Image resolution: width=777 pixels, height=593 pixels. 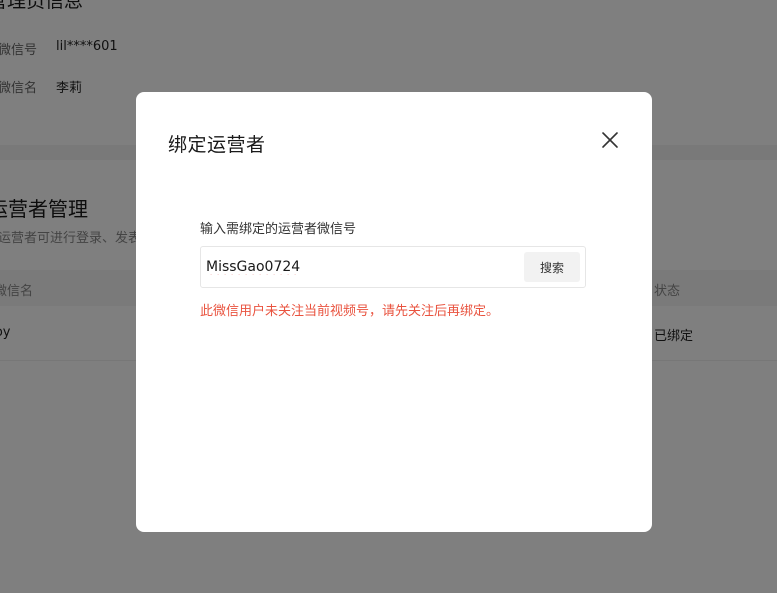 I want to click on wechat-id-field-label: 输入需绑定的运营者微信号, so click(x=278, y=229).